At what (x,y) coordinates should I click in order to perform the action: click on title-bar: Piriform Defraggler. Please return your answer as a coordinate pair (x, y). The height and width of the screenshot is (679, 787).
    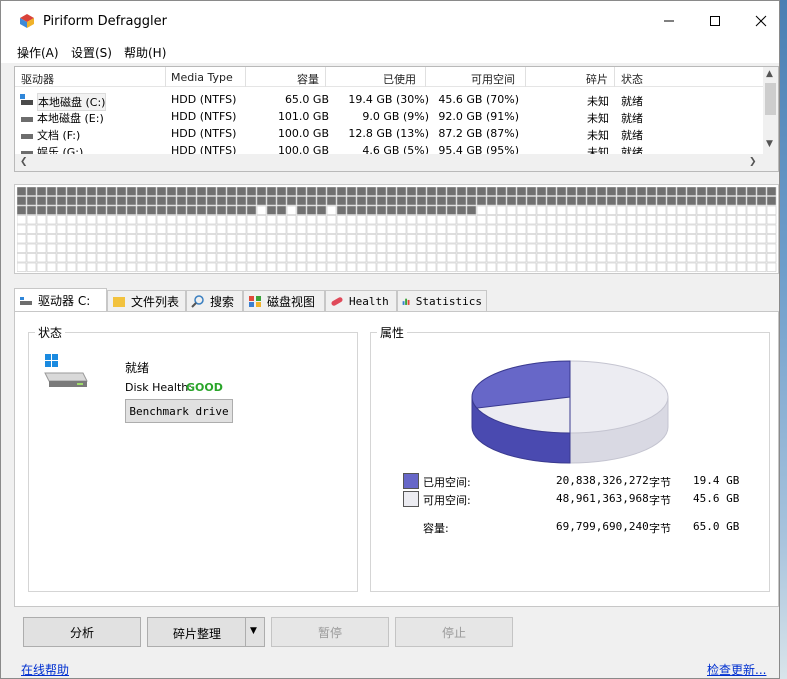
    Looking at the image, I should click on (390, 21).